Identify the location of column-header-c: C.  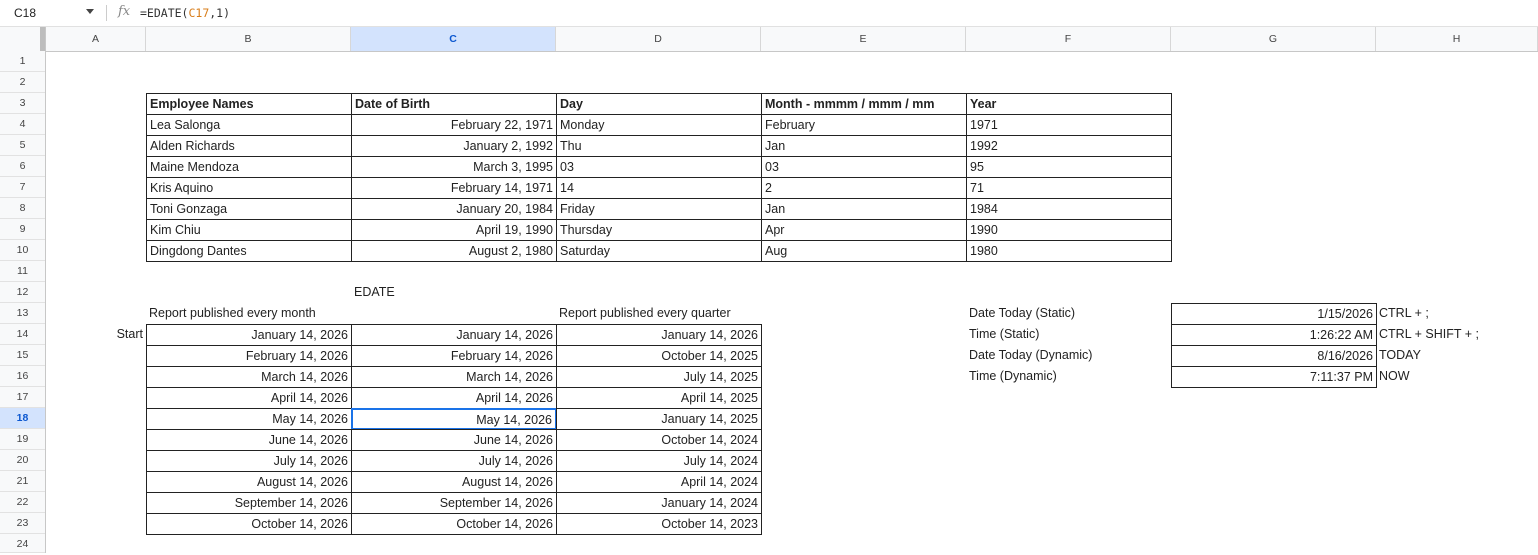
(453, 39).